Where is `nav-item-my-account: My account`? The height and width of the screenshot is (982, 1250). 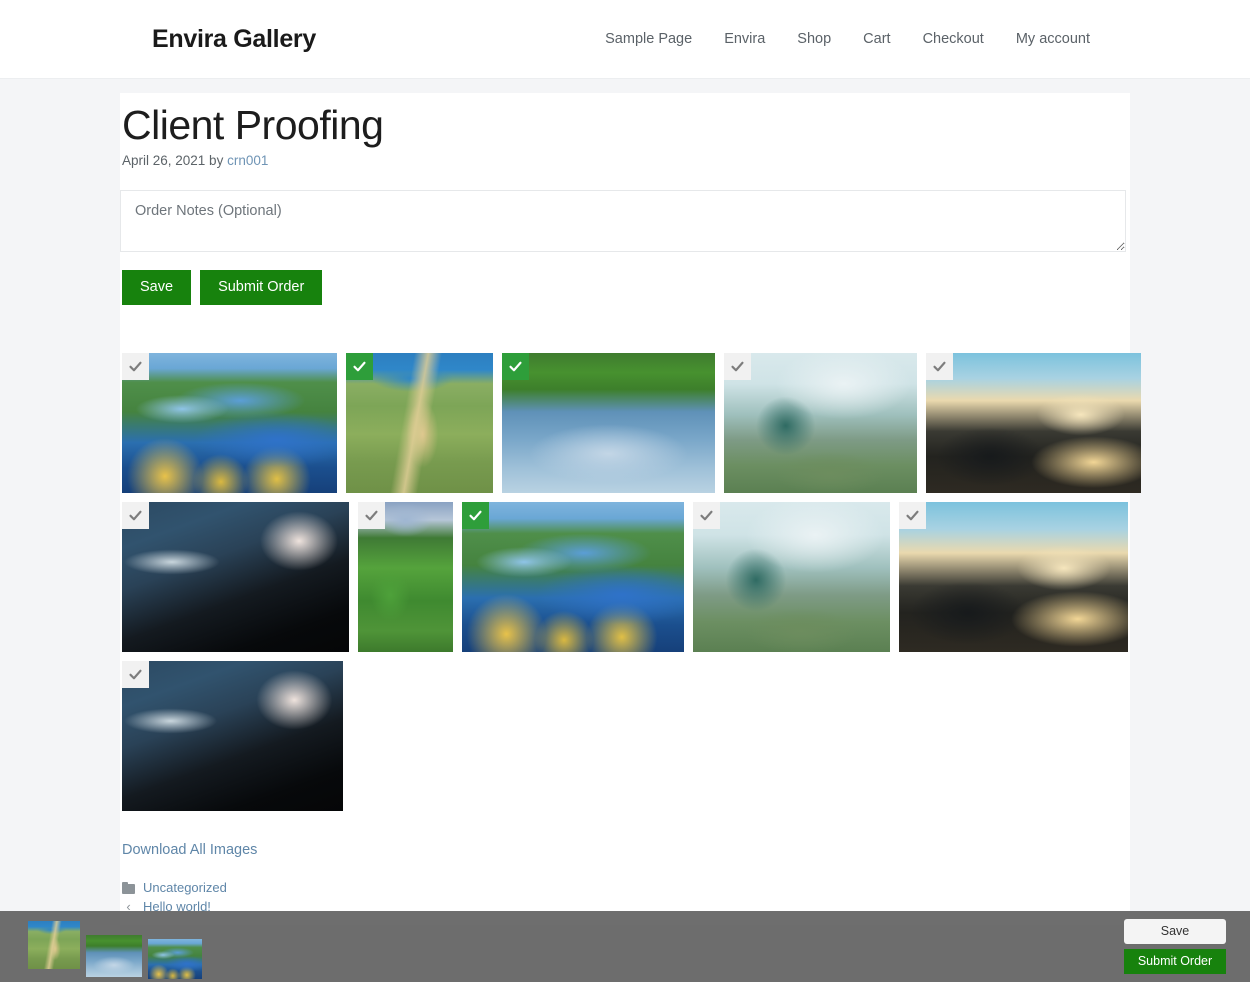
nav-item-my-account: My account is located at coordinates (1053, 39).